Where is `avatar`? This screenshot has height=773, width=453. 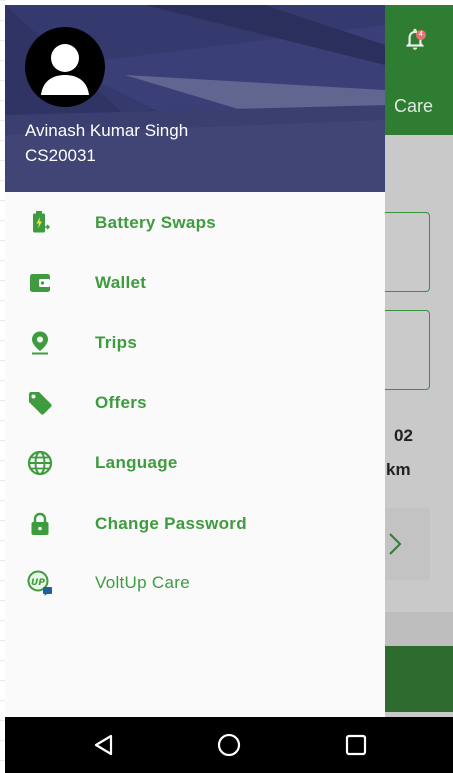 avatar is located at coordinates (65, 67).